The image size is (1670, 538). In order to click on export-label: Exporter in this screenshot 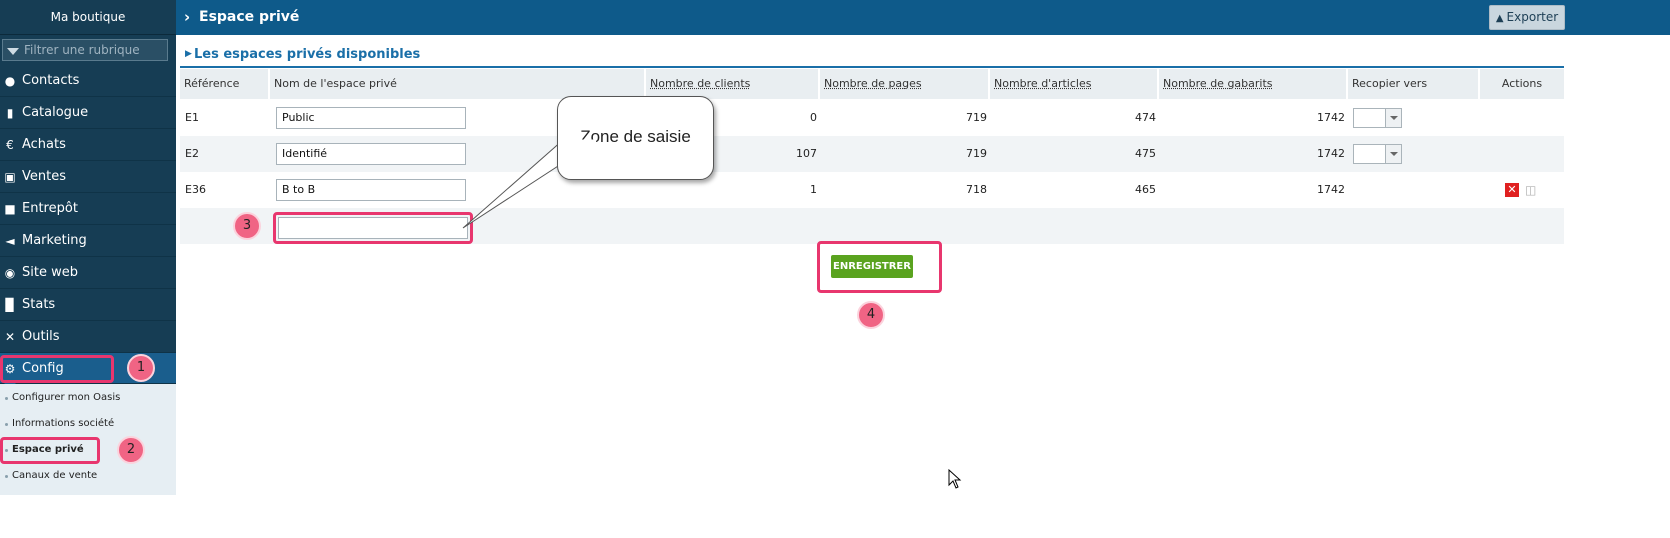, I will do `click(1532, 17)`.